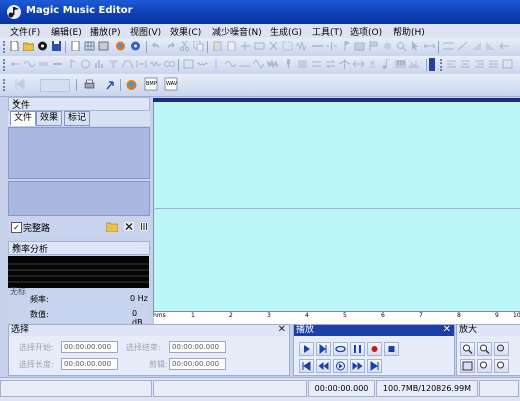  Describe the element at coordinates (323, 366) in the screenshot. I see `rewind-button` at that location.